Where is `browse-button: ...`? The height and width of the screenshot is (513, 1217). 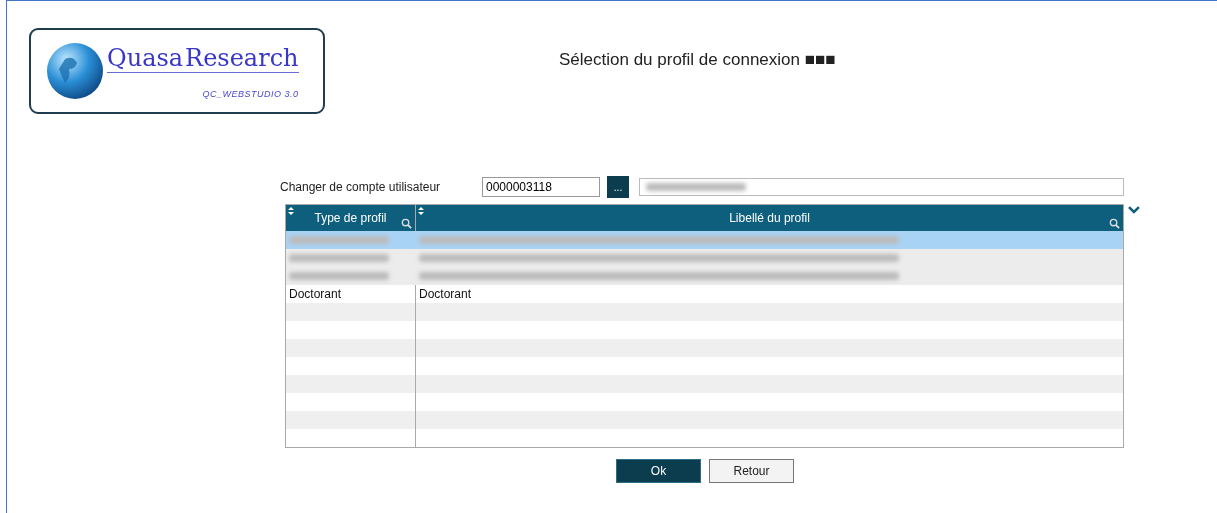 browse-button: ... is located at coordinates (618, 187).